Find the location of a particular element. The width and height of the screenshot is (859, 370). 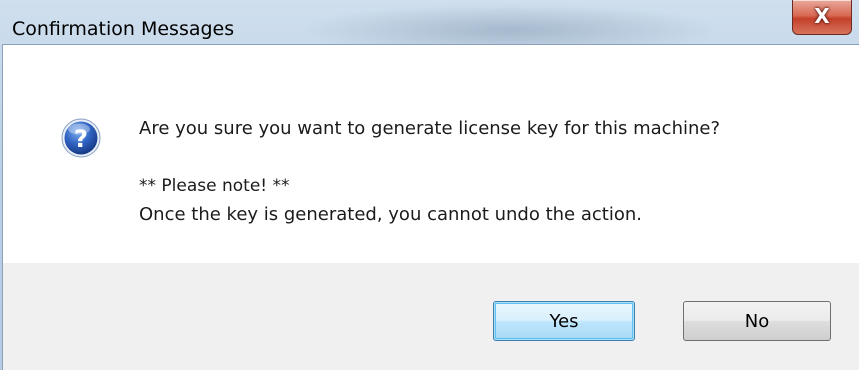

window-title: Confirmation Messages is located at coordinates (123, 29).